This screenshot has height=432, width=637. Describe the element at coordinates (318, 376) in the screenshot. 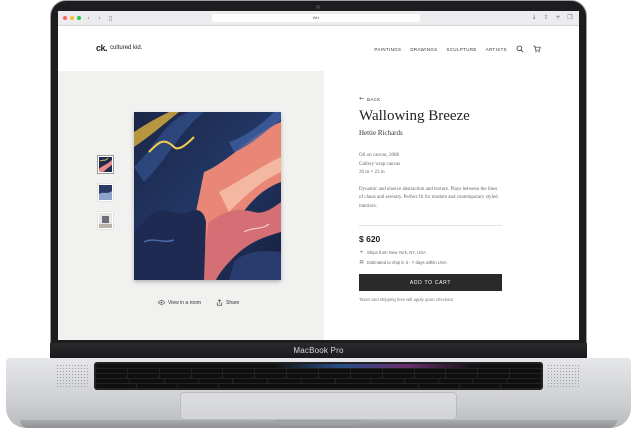

I see `keyboard` at that location.